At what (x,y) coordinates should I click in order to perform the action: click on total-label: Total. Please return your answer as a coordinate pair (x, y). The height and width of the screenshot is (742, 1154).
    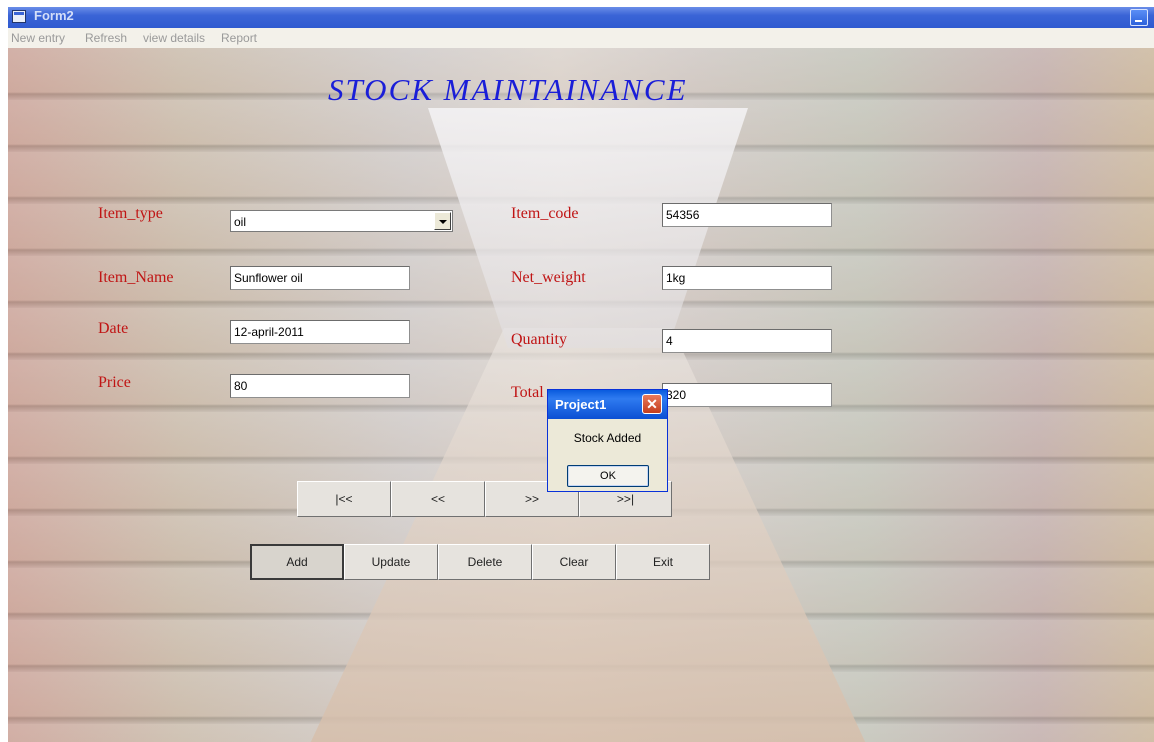
    Looking at the image, I should click on (527, 392).